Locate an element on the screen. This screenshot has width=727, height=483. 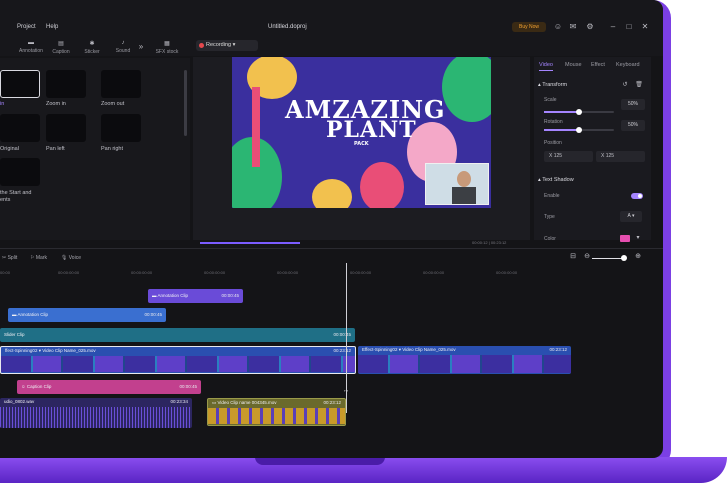
thumb-zoom-out is located at coordinates (121, 84).